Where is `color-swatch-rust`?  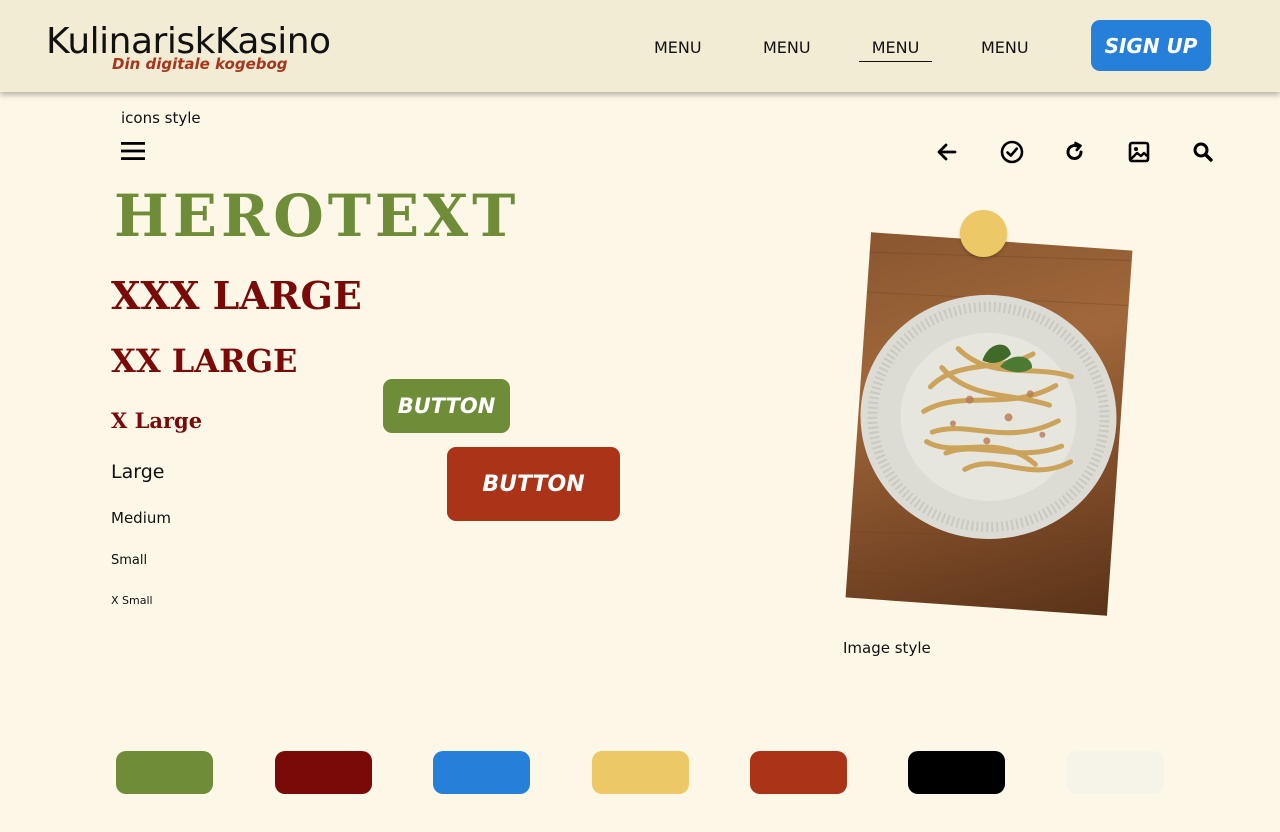
color-swatch-rust is located at coordinates (798, 772).